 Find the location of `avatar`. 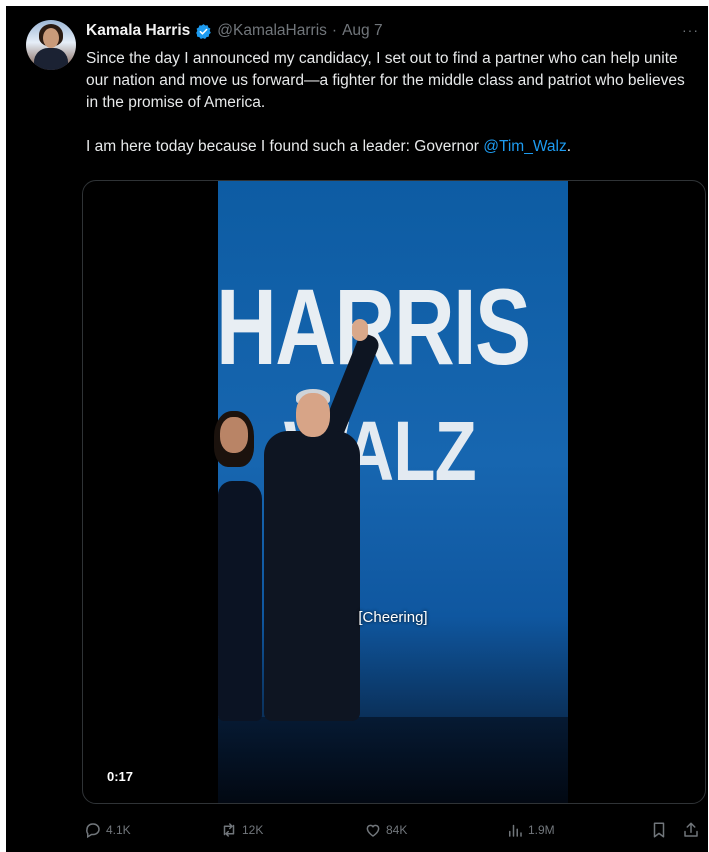

avatar is located at coordinates (51, 45).